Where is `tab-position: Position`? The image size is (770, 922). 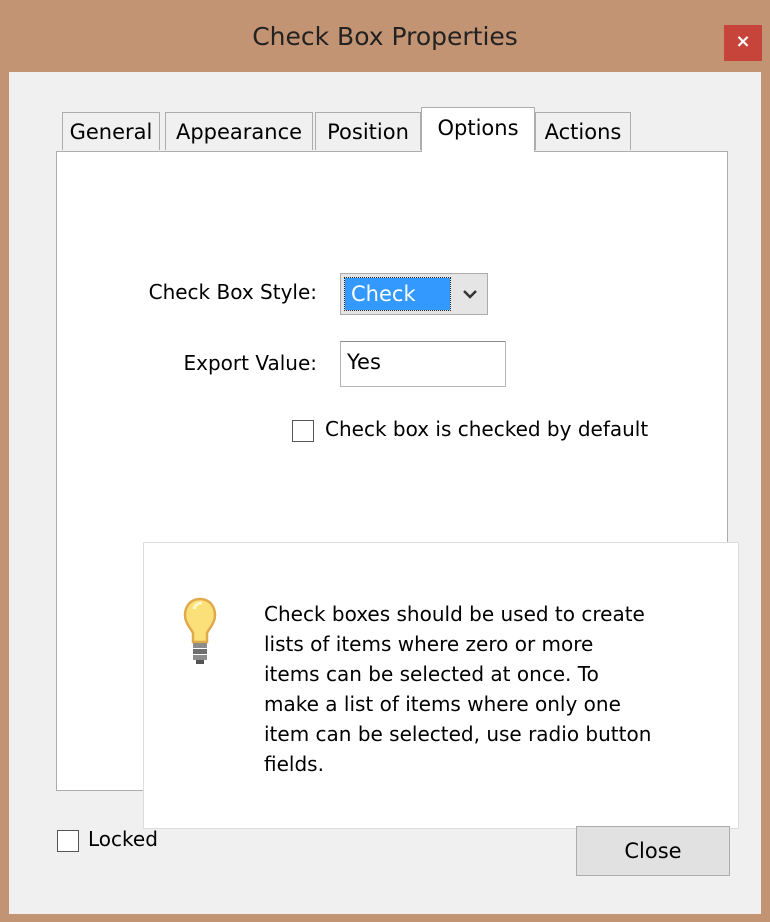
tab-position: Position is located at coordinates (368, 131).